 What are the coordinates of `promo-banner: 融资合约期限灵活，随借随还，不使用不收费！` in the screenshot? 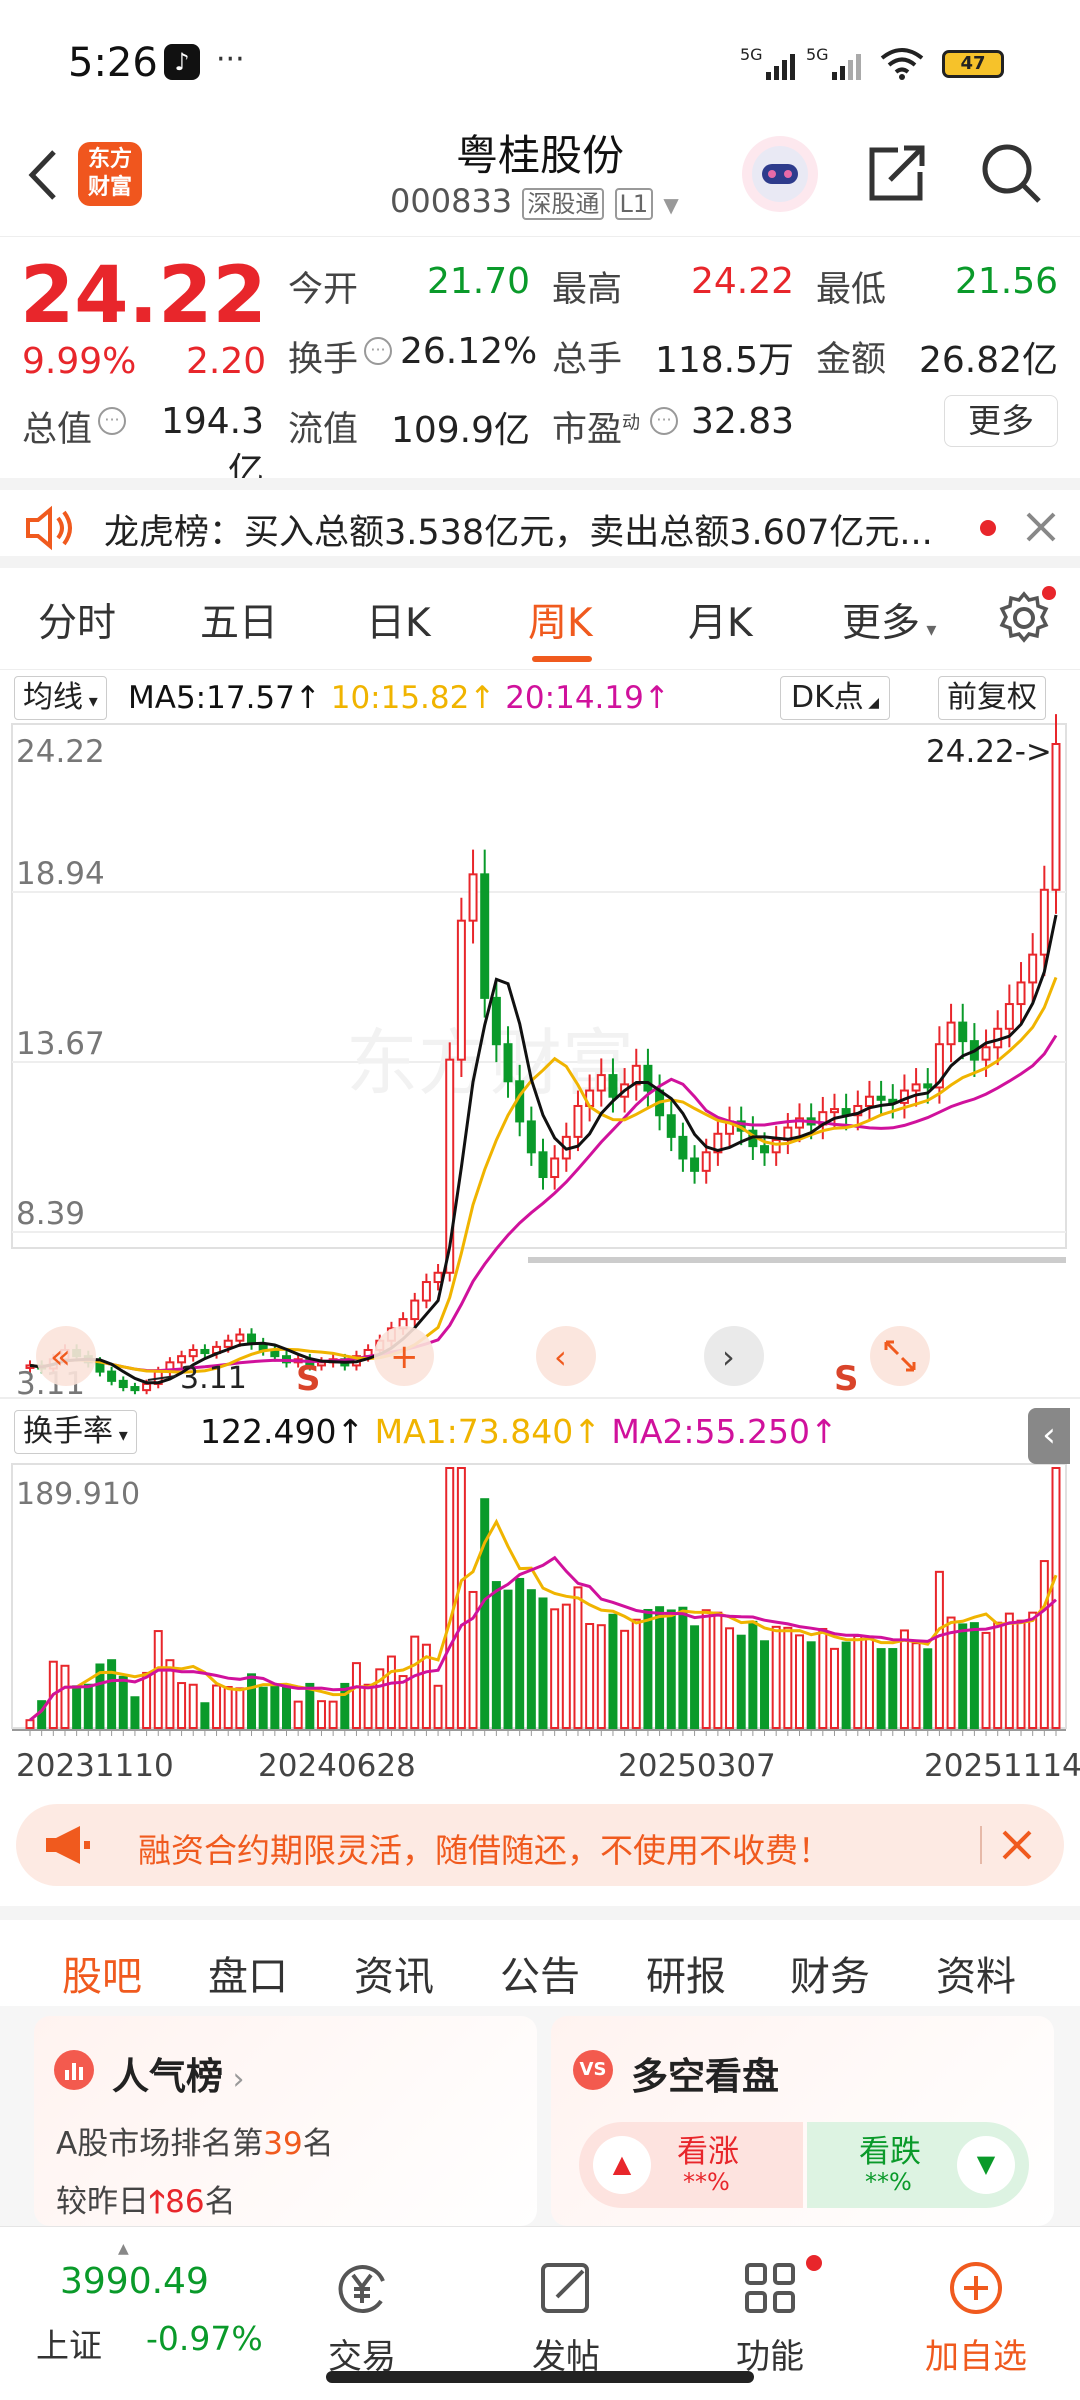 It's located at (540, 1845).